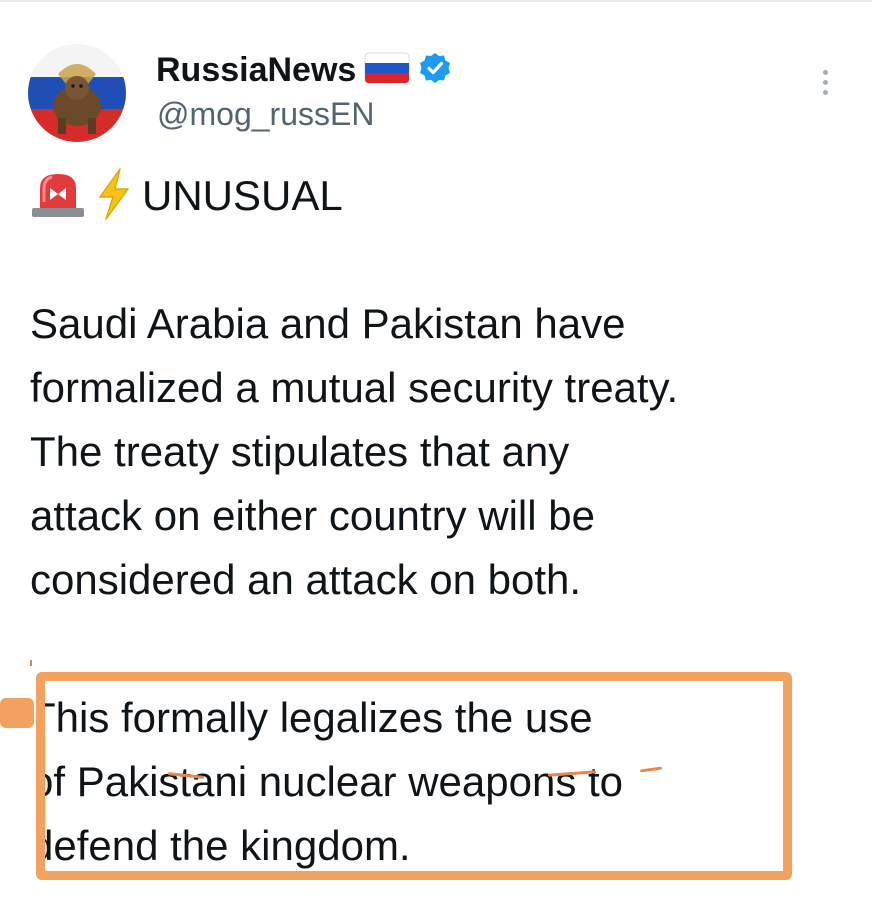 This screenshot has height=900, width=872. Describe the element at coordinates (114, 196) in the screenshot. I see `lightning-icon` at that location.